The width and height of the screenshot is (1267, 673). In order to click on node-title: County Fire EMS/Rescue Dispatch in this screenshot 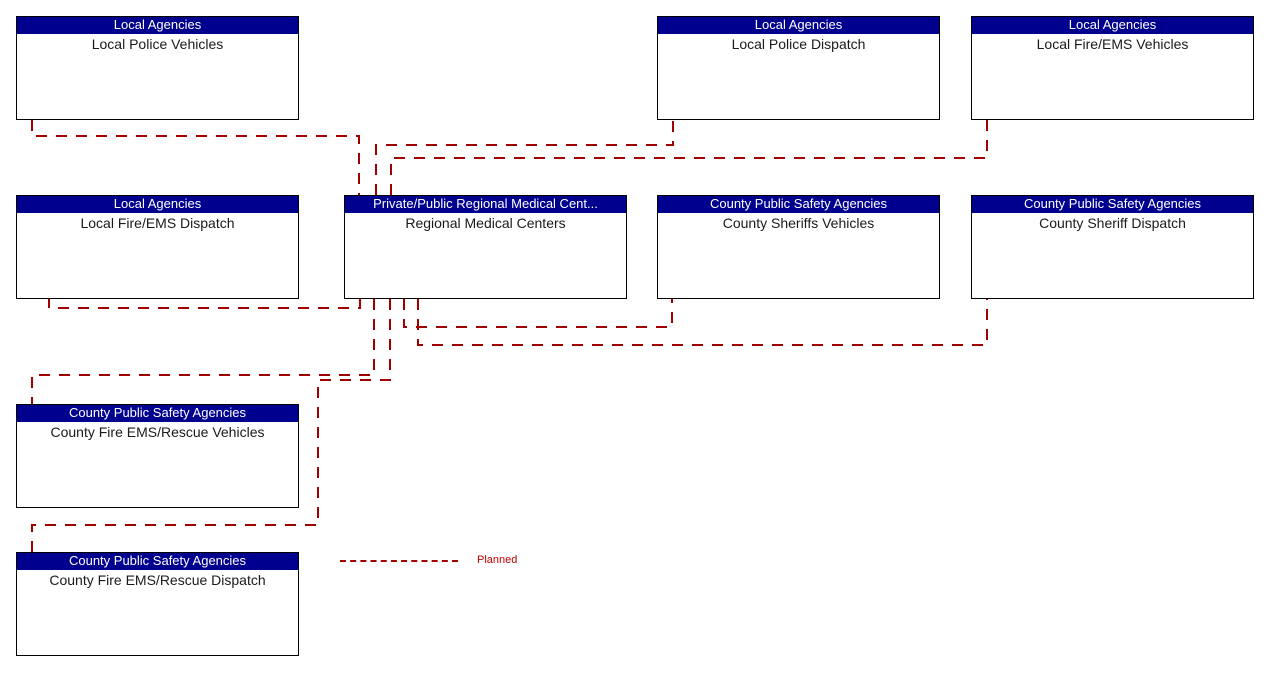, I will do `click(157, 580)`.